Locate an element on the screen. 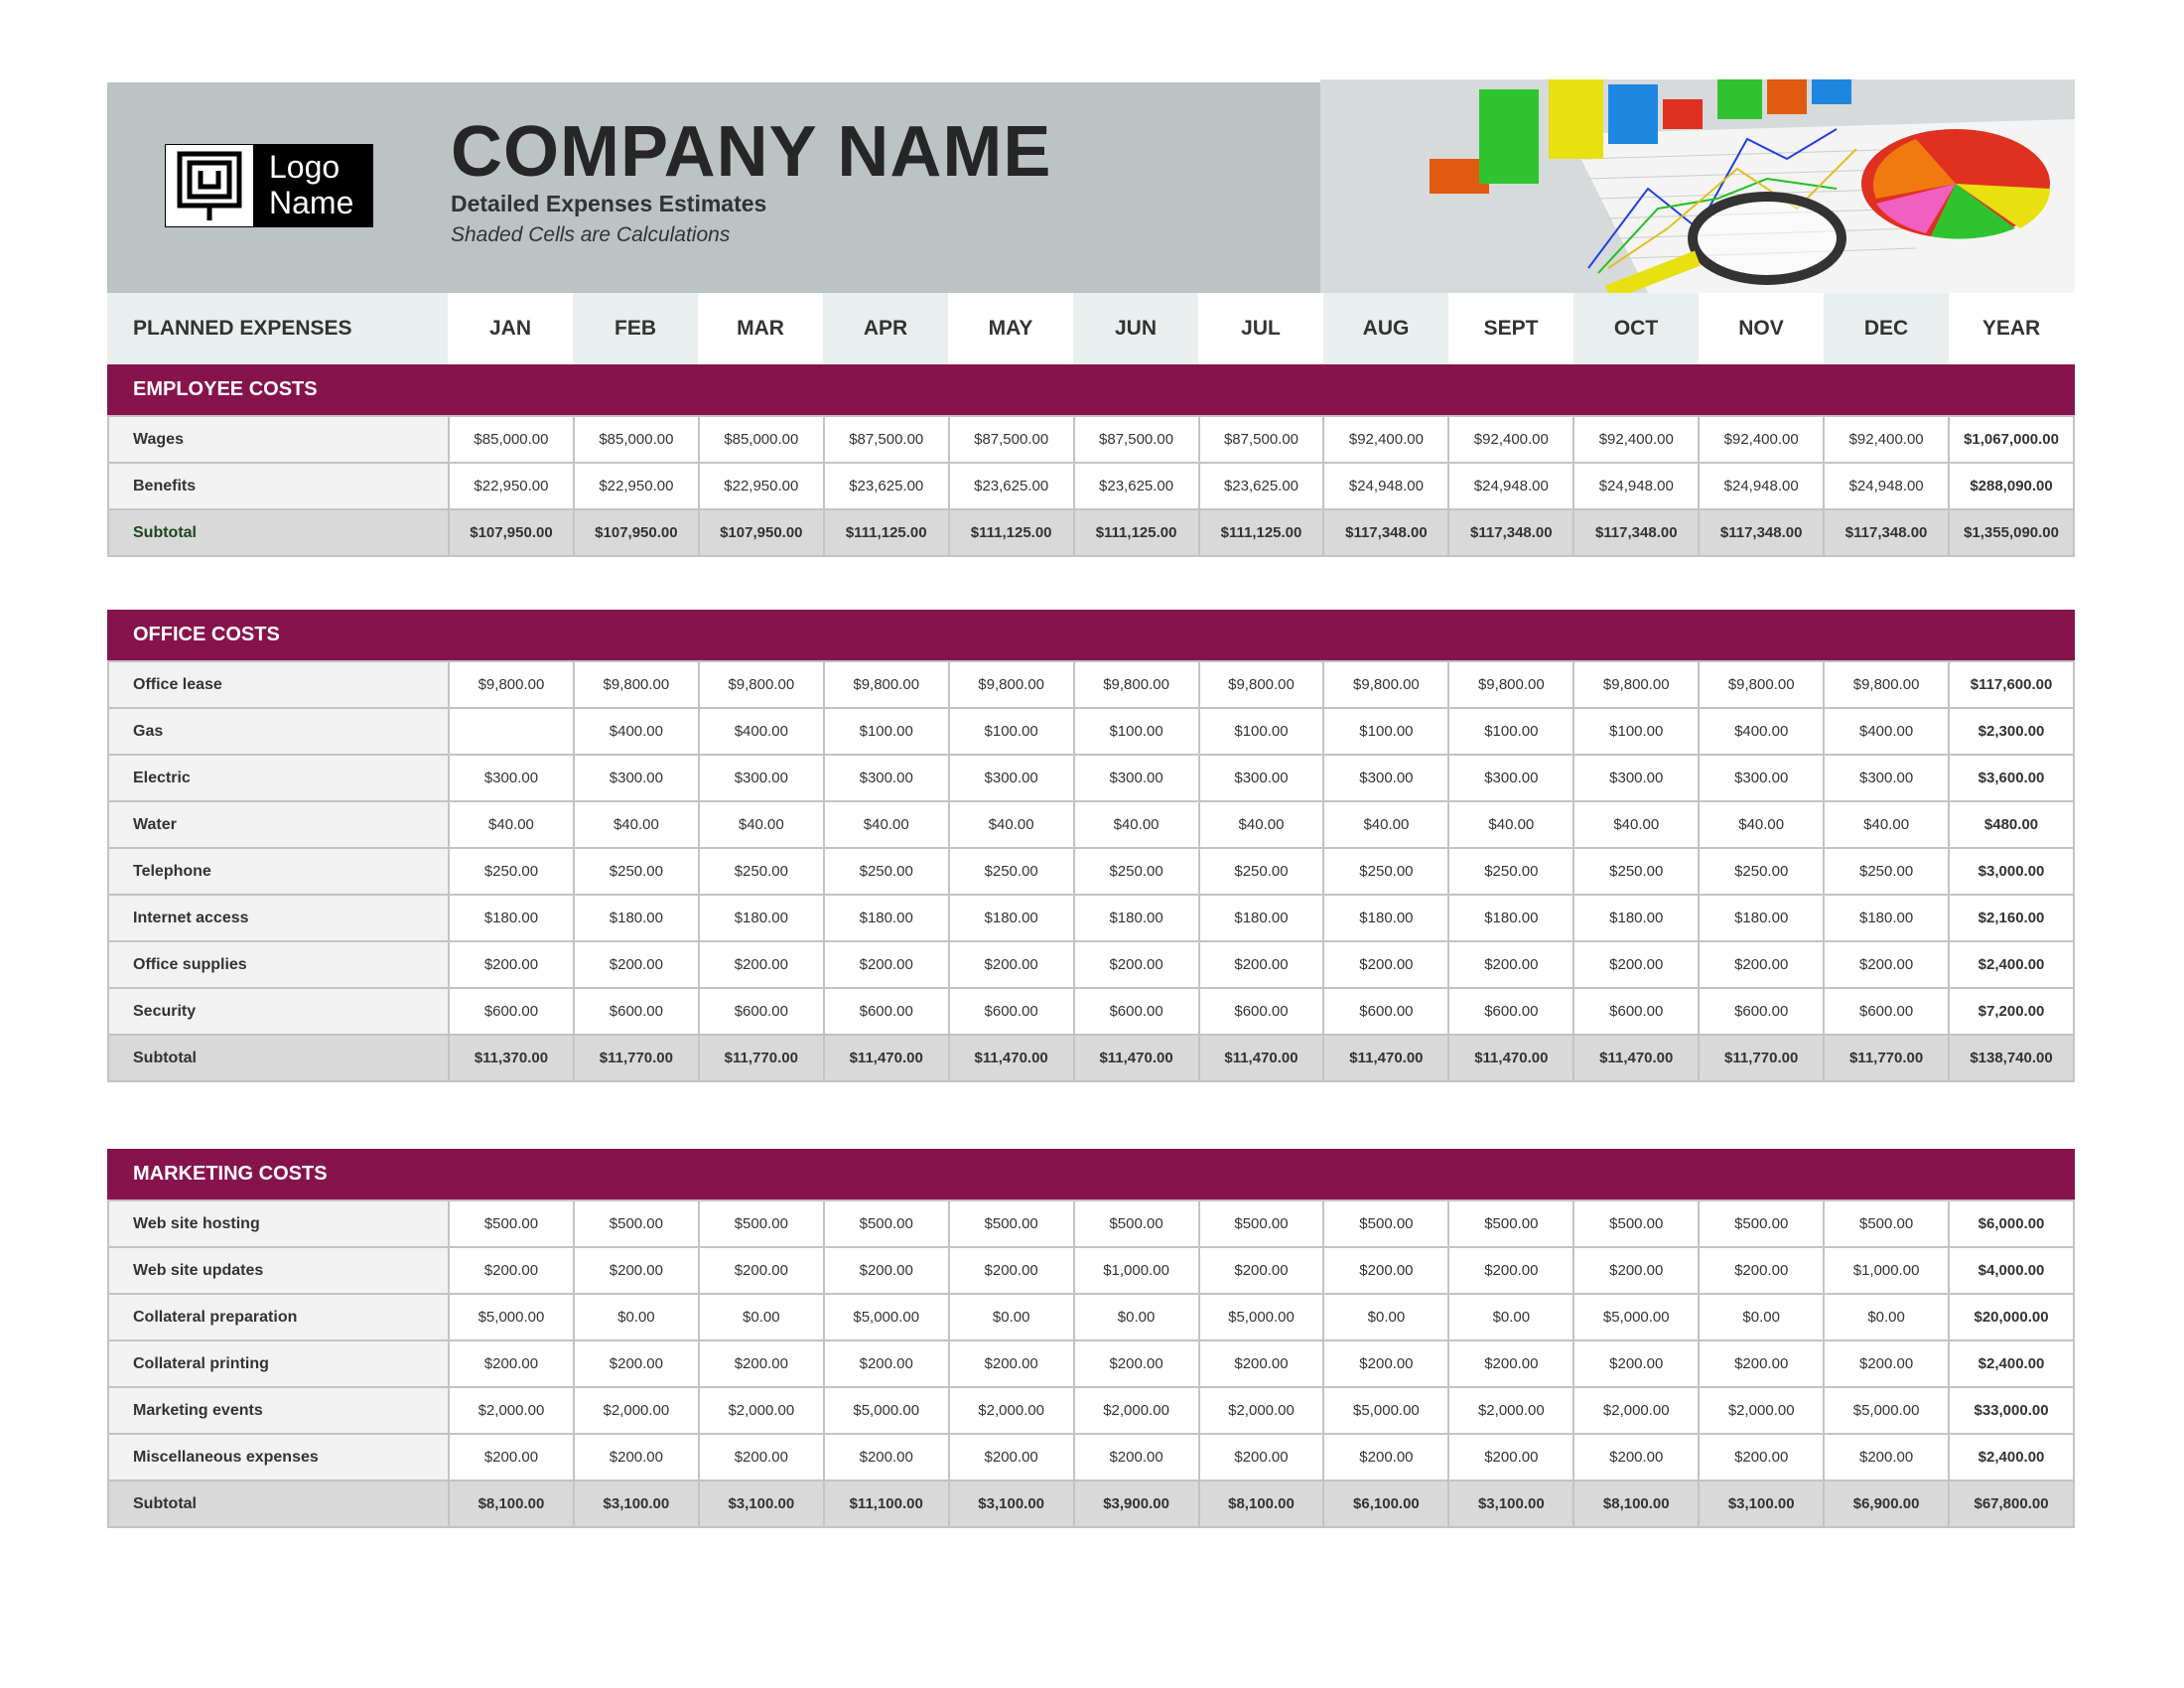 The width and height of the screenshot is (2184, 1688). year-total-cell: $117,600.00 is located at coordinates (2011, 684).